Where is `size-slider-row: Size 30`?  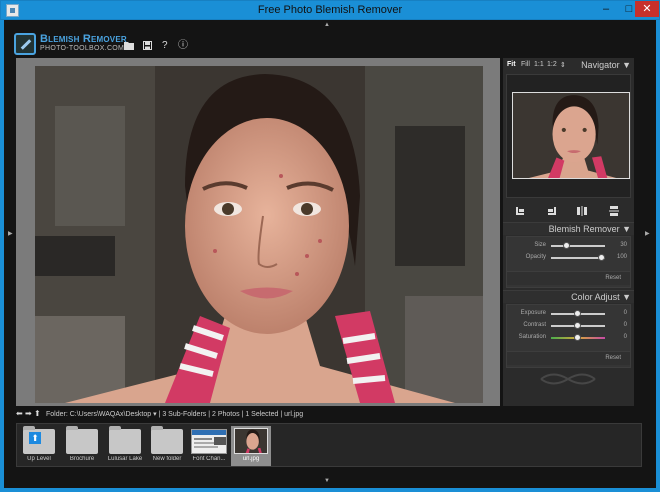
size-slider-row: Size 30 is located at coordinates (569, 246).